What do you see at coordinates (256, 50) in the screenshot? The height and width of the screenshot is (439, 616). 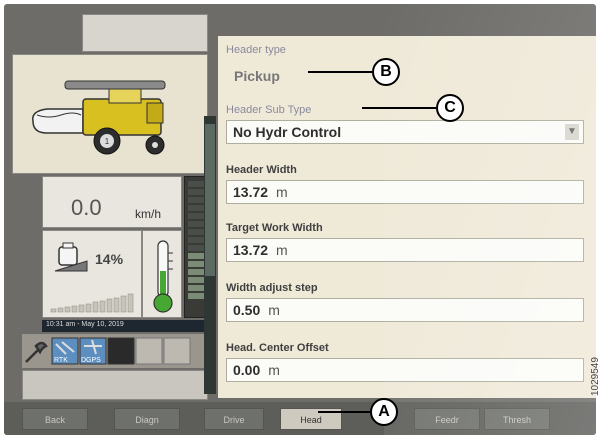 I see `header-type-label: Header type` at bounding box center [256, 50].